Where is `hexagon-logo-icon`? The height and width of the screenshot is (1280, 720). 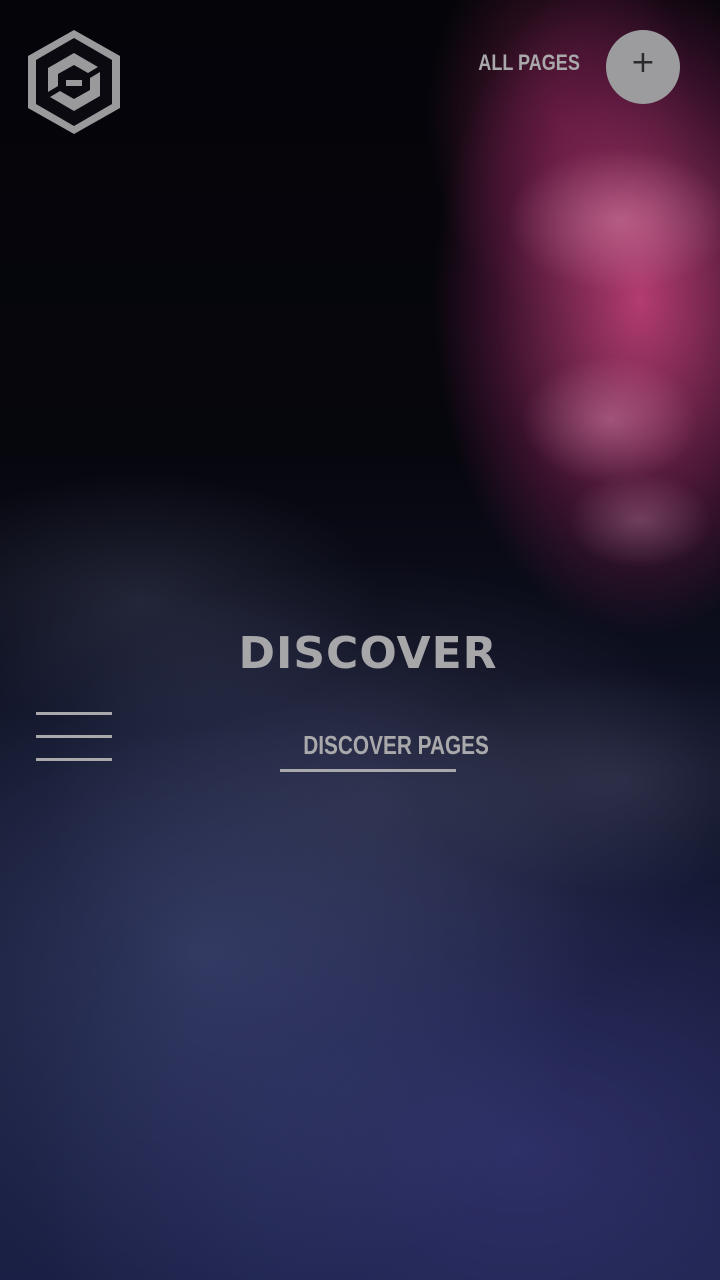
hexagon-logo-icon is located at coordinates (74, 82).